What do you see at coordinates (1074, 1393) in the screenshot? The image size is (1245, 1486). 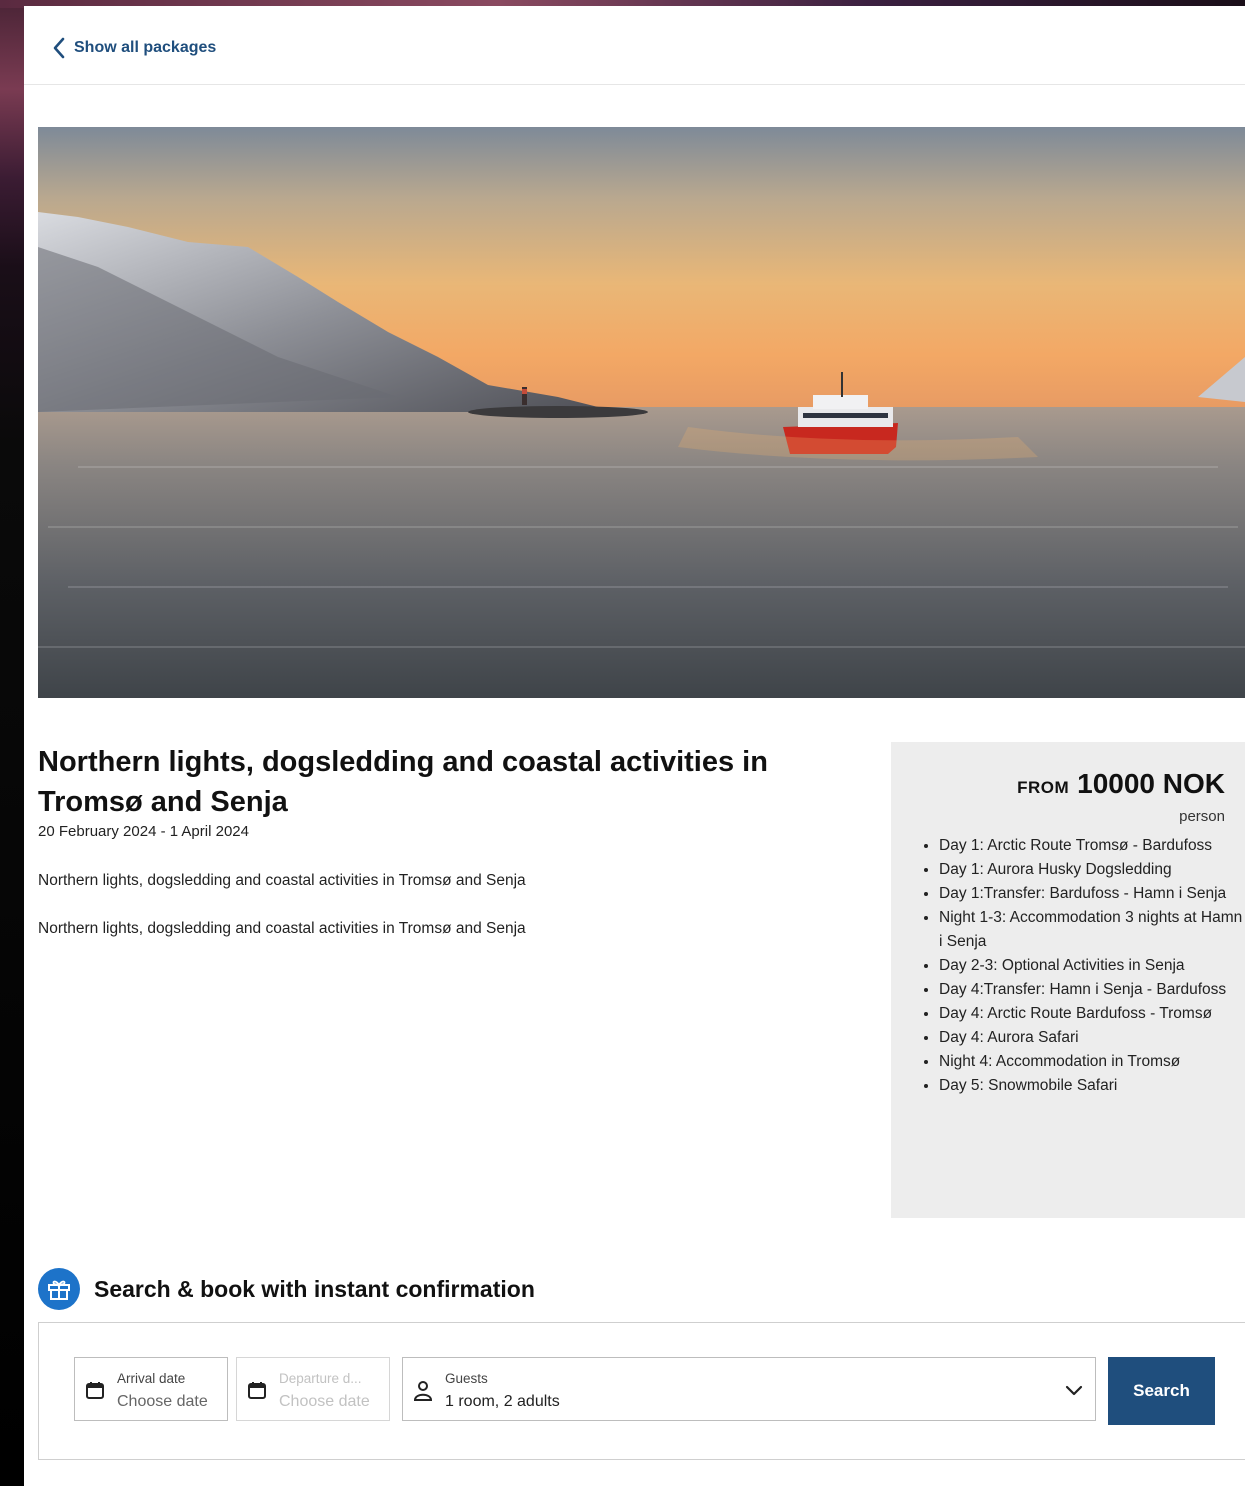 I see `chevron-down-icon` at bounding box center [1074, 1393].